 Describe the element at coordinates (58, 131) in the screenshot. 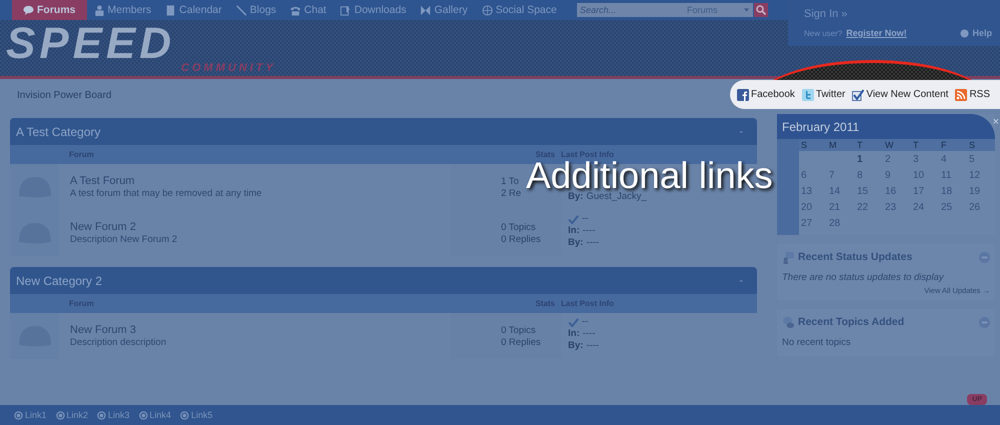

I see `category-title: A Test Category` at that location.